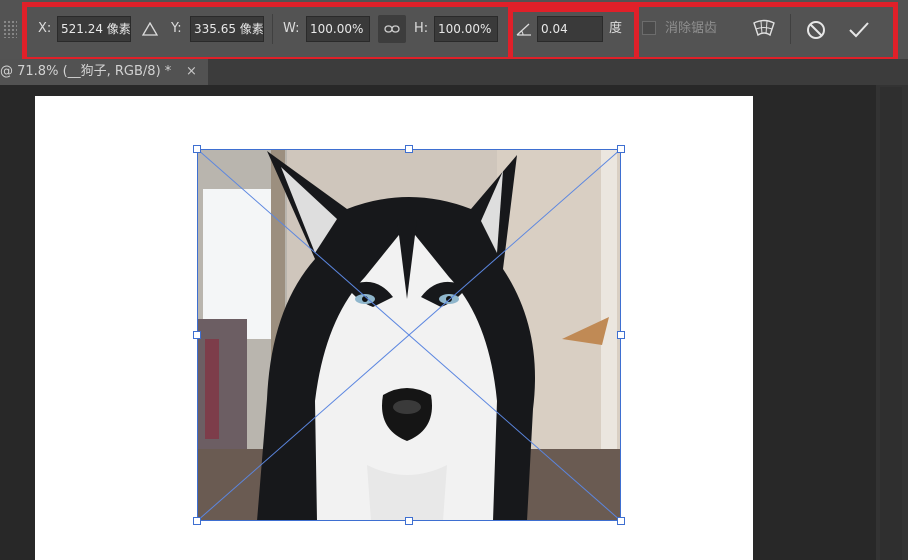 This screenshot has width=908, height=560. I want to click on document-tab-title: @ 71.8% (__狗子, RGB/8) *, so click(86, 71).